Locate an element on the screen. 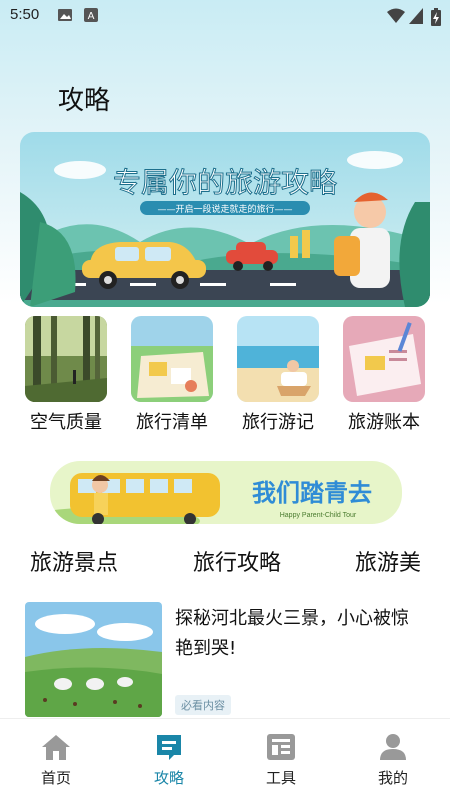 This screenshot has height=800, width=450. nav-guide: 攻略 is located at coordinates (169, 760).